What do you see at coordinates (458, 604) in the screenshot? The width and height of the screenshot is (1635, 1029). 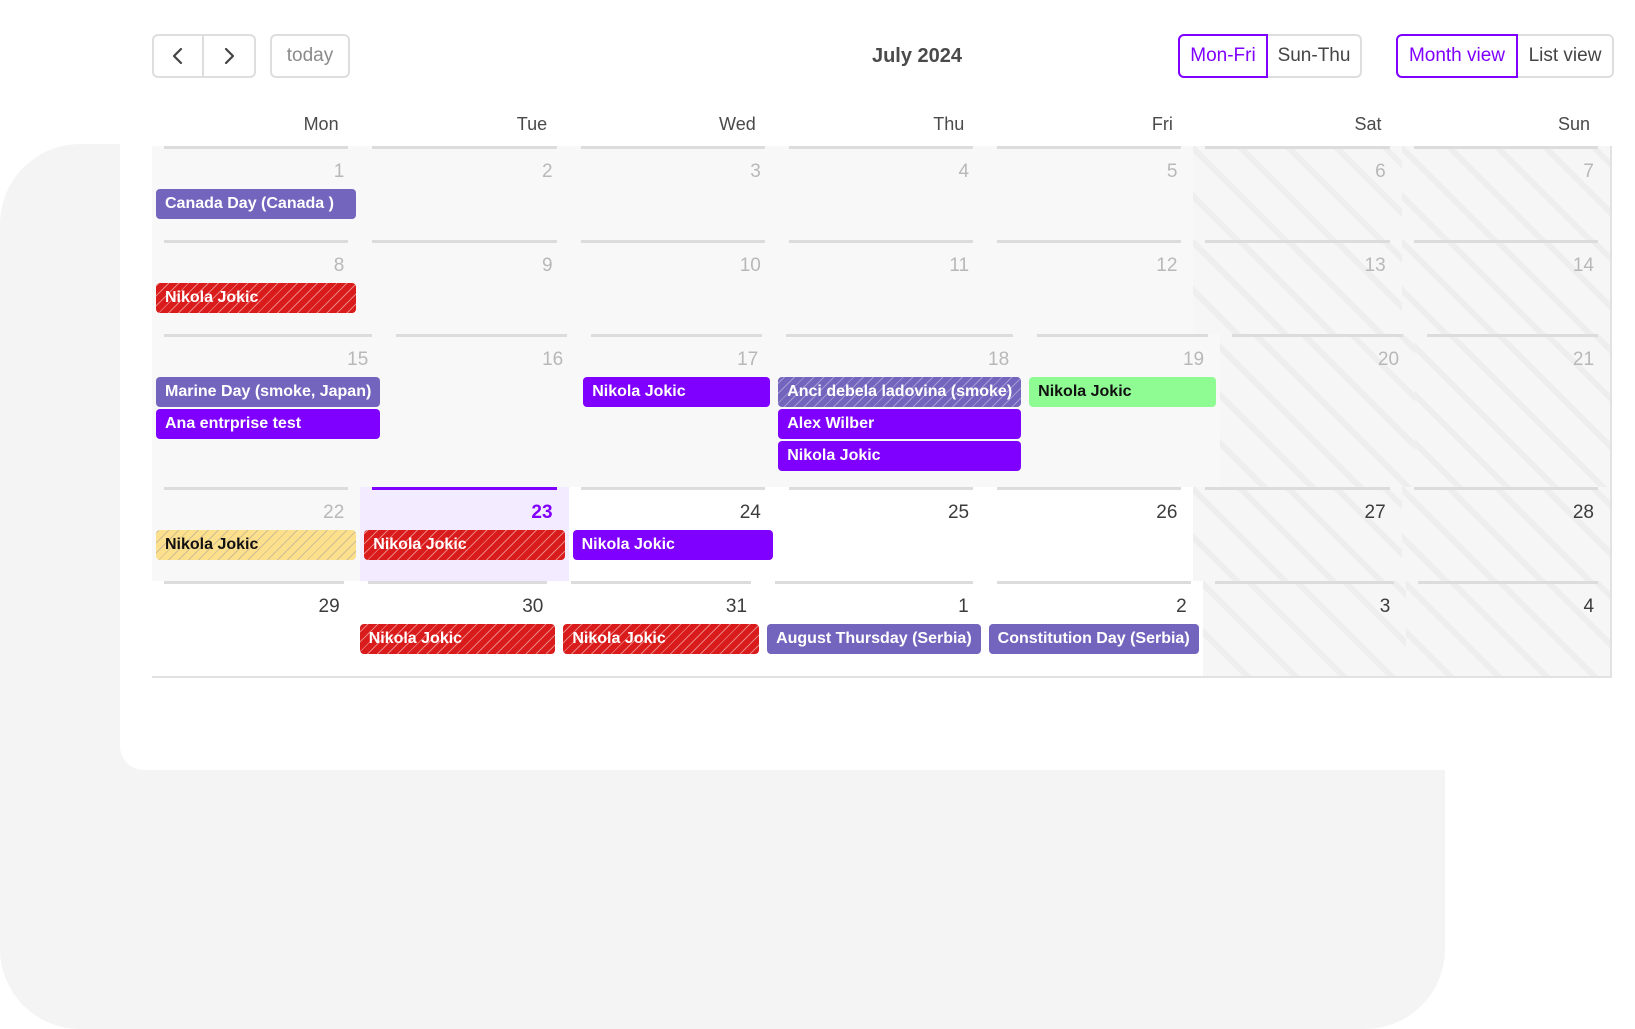 I see `day-number: 30` at bounding box center [458, 604].